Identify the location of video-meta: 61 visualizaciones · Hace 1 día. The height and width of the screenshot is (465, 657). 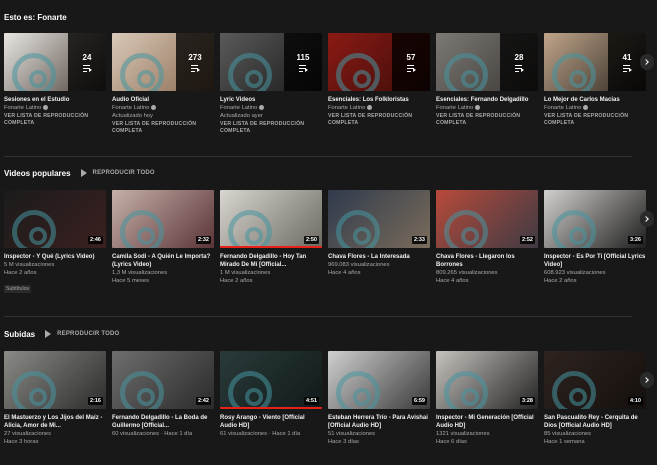
(260, 434).